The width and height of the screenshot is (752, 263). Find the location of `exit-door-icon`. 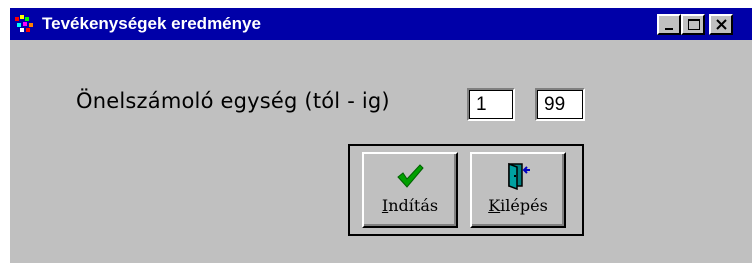

exit-door-icon is located at coordinates (519, 176).